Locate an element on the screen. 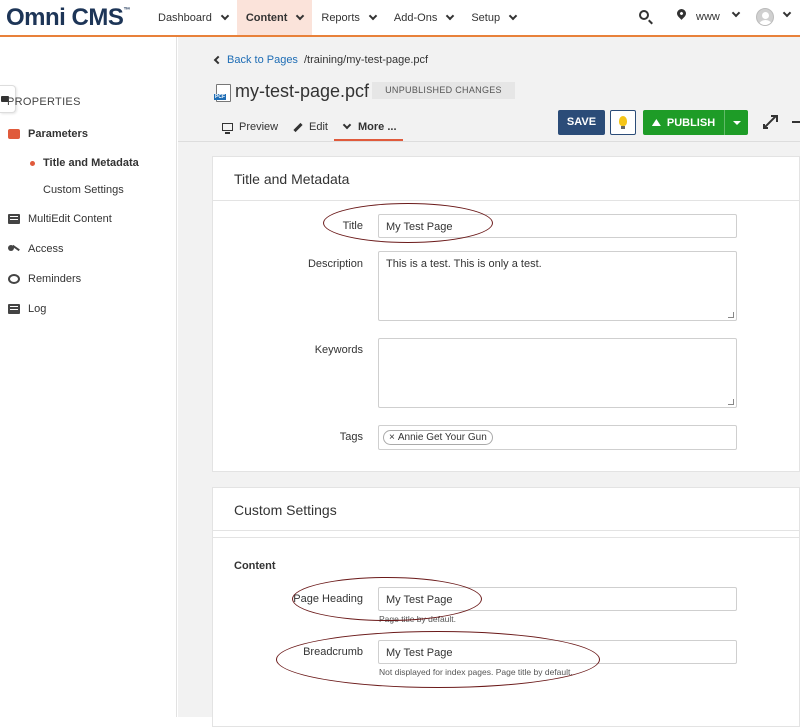 The image size is (800, 727). tags-field: × Annie Get Your Gun is located at coordinates (557, 437).